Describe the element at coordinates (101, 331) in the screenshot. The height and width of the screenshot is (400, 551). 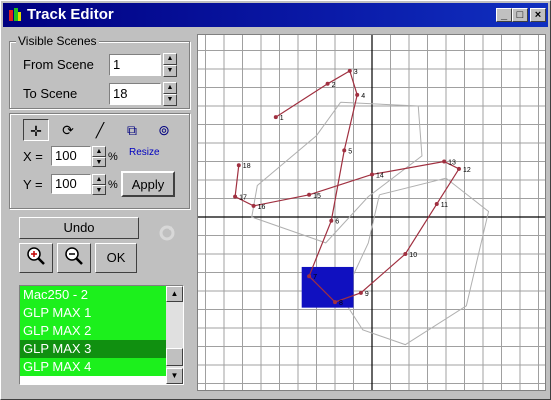
I see `list-item: GLP MAX 2` at that location.